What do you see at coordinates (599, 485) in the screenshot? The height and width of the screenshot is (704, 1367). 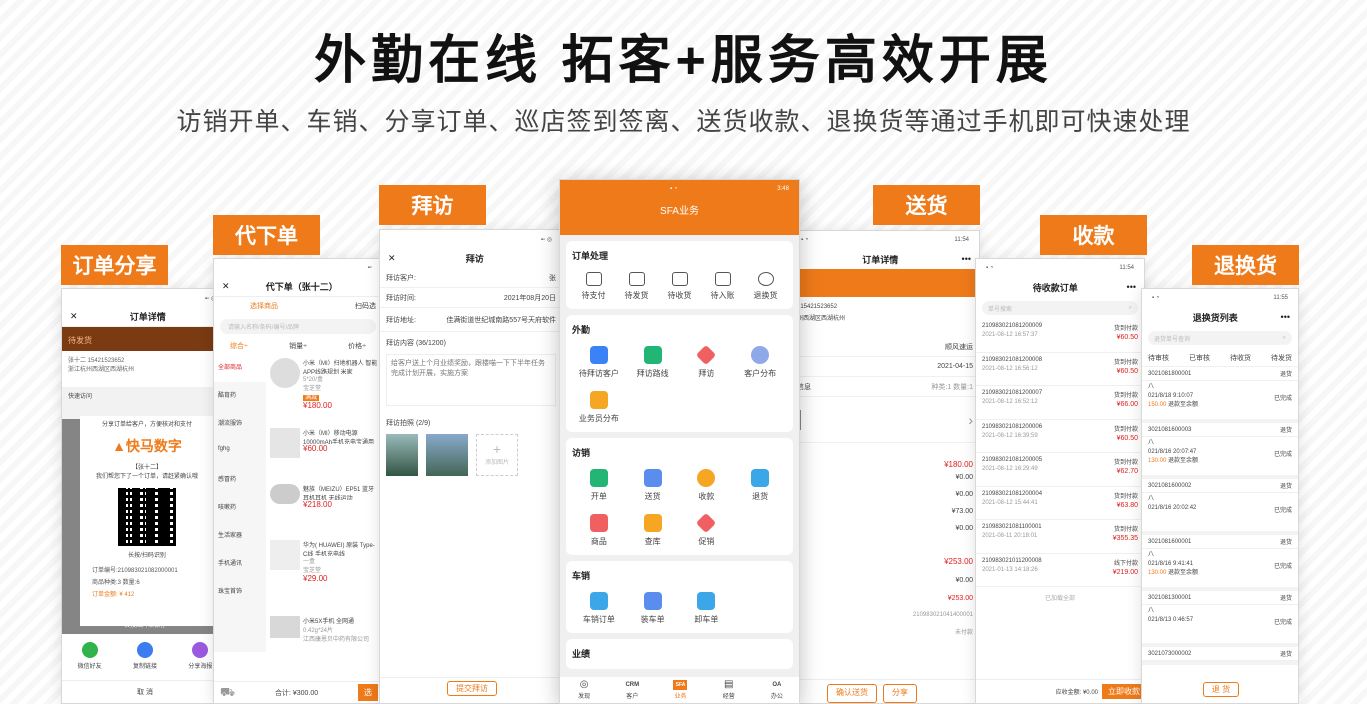 I see `sfa-item-create-order: 开单` at bounding box center [599, 485].